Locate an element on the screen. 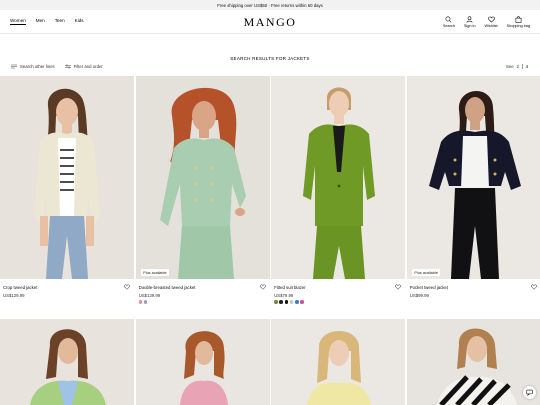 This screenshot has height=405, width=540. bag-icon is located at coordinates (518, 19).